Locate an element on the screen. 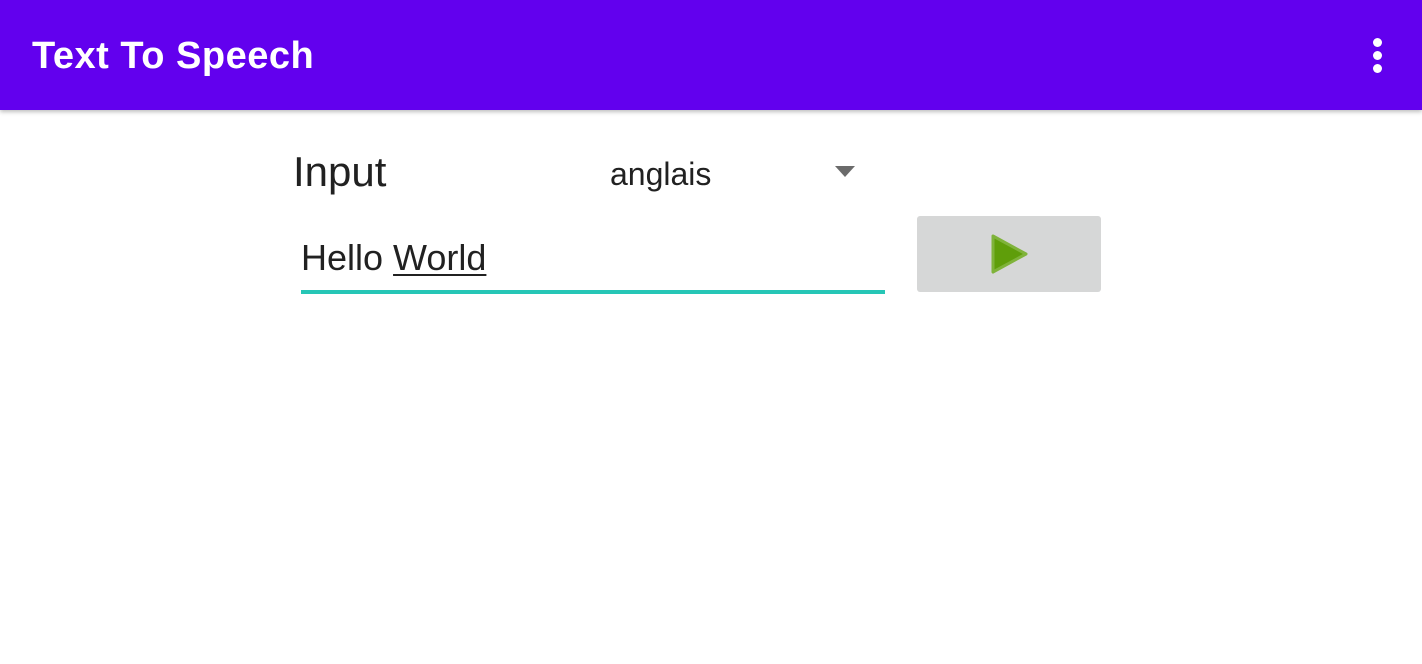  app-title: Text To Speech is located at coordinates (173, 56).